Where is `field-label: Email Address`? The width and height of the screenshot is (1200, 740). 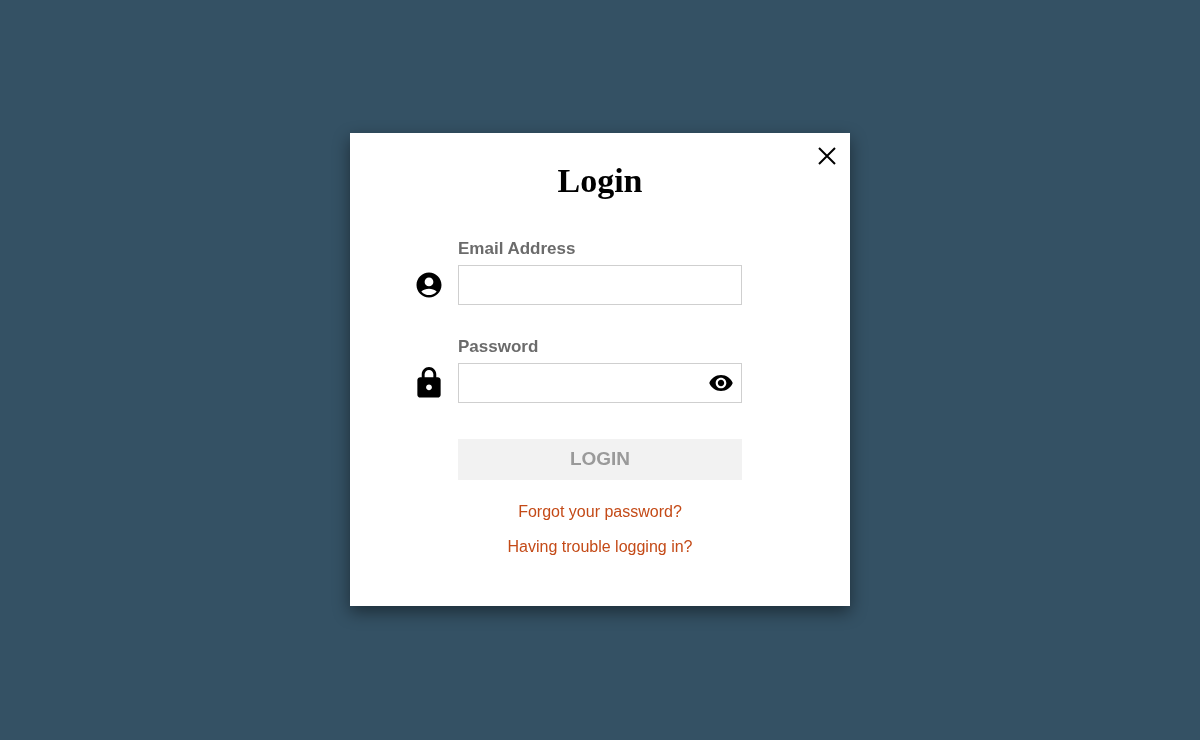 field-label: Email Address is located at coordinates (517, 249).